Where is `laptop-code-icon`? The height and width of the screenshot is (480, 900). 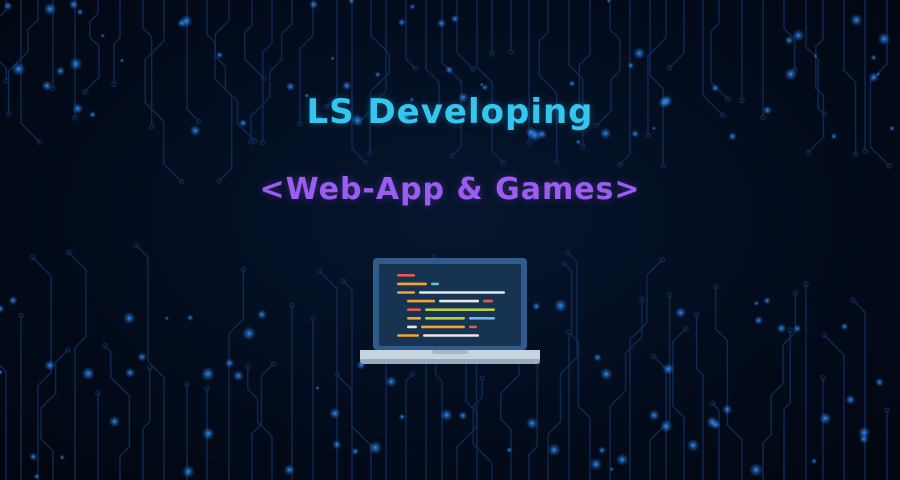 laptop-code-icon is located at coordinates (450, 311).